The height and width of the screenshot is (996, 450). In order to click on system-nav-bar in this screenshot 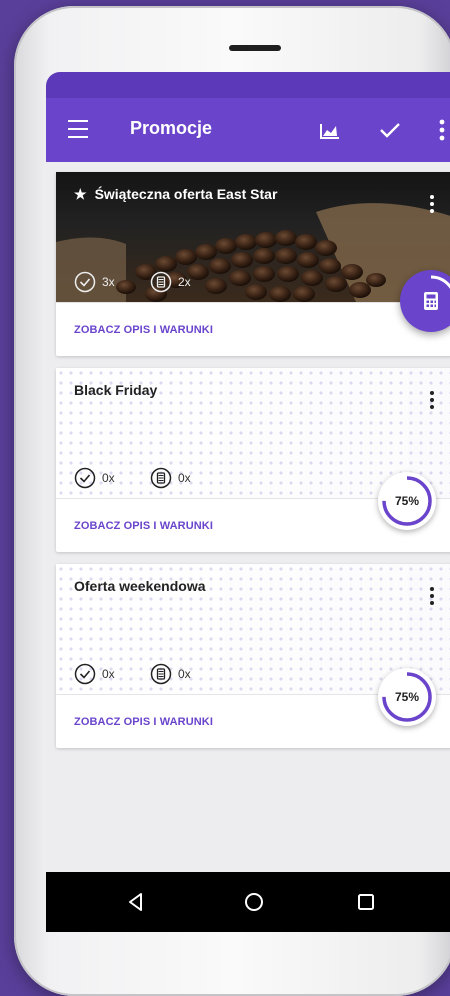, I will do `click(248, 902)`.